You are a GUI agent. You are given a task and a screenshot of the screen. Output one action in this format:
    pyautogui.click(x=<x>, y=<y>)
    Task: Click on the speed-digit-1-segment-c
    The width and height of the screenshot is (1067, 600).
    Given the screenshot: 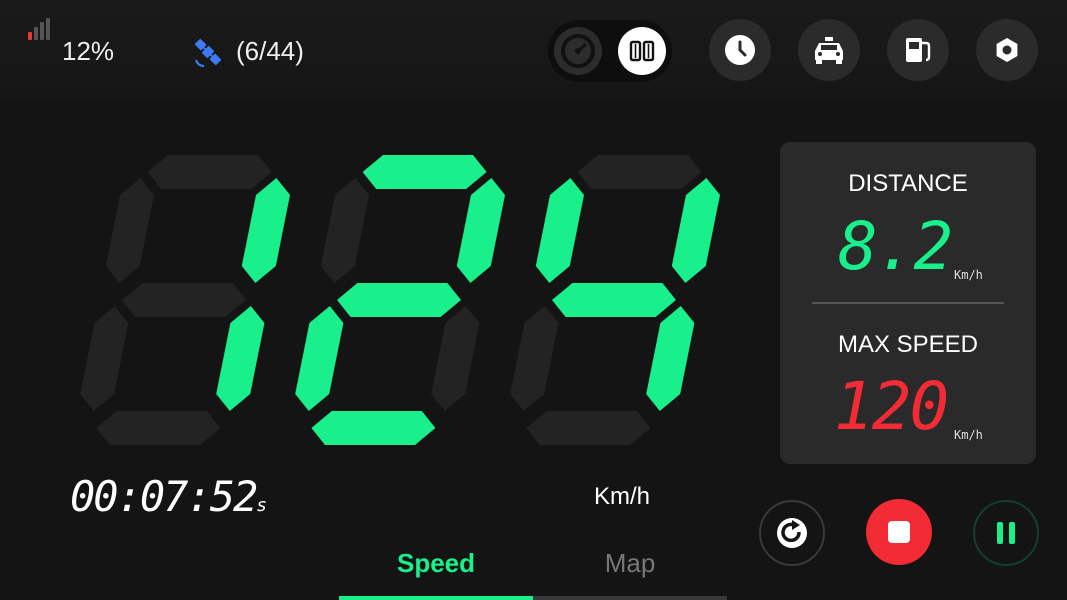 What is the action you would take?
    pyautogui.click(x=455, y=358)
    